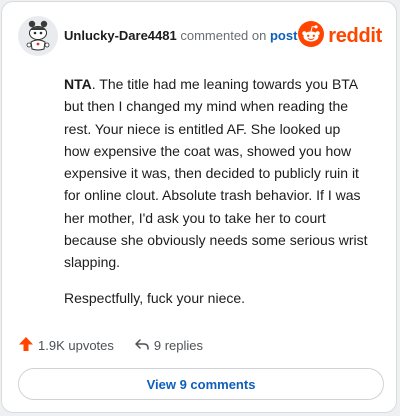 This screenshot has width=400, height=416. I want to click on replies-button: 9 replies, so click(168, 345).